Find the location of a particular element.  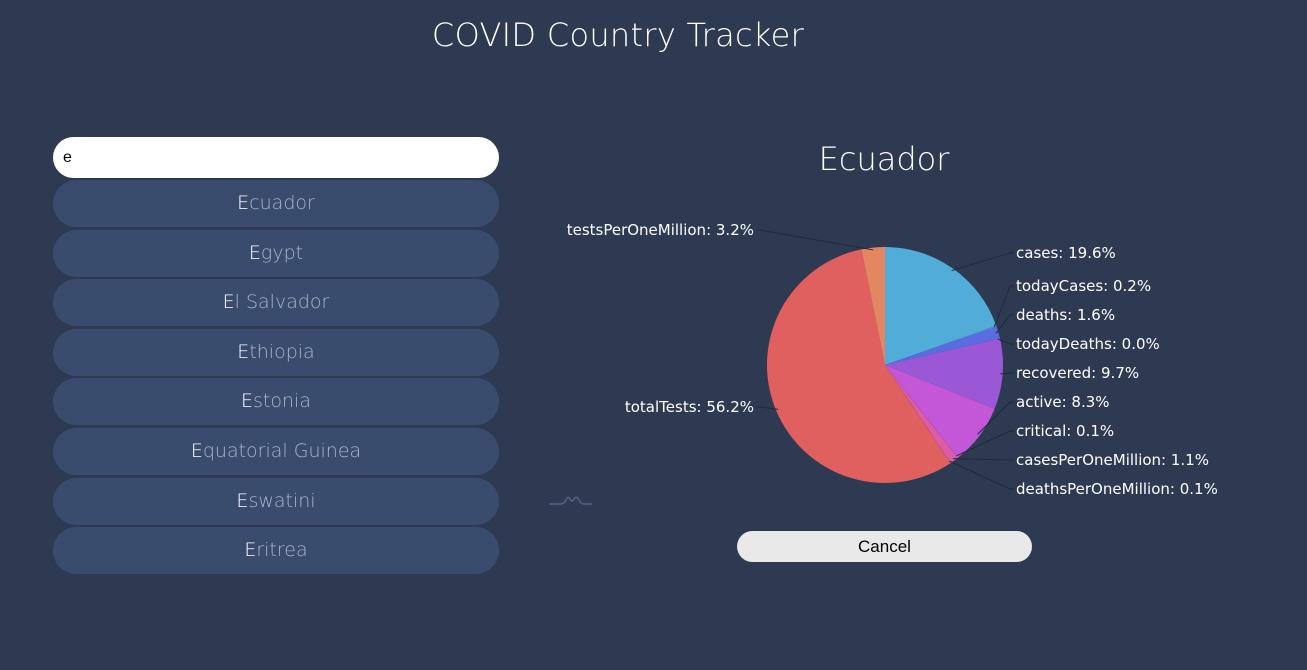

pie-label-deaths: deaths: 1.6% is located at coordinates (1065, 315).